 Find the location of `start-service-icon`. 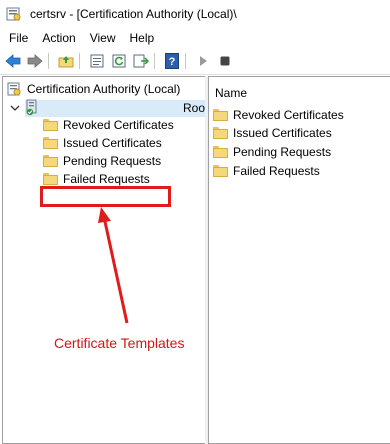

start-service-icon is located at coordinates (203, 61).